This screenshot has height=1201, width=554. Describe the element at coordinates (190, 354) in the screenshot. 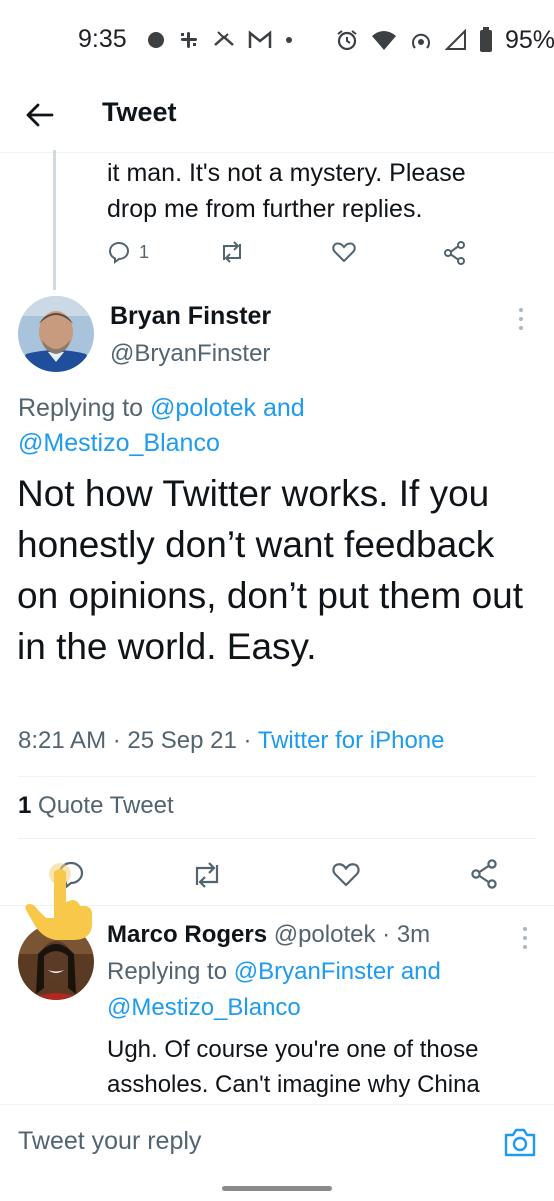

I see `author-handle: @BryanFinster` at that location.